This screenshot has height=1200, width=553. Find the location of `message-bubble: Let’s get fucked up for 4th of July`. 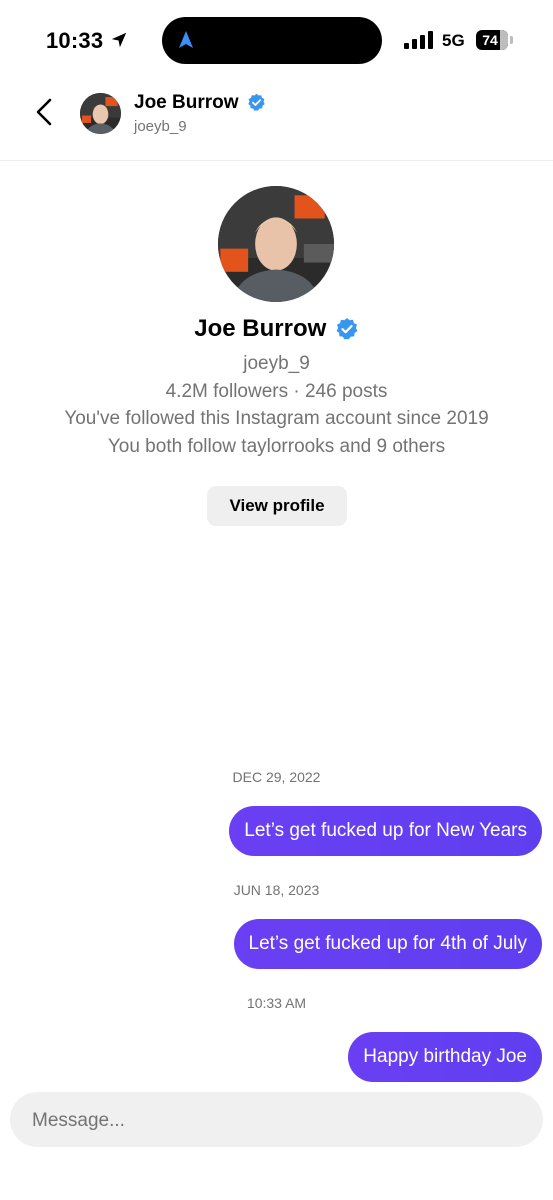

message-bubble: Let’s get fucked up for 4th of July is located at coordinates (387, 944).